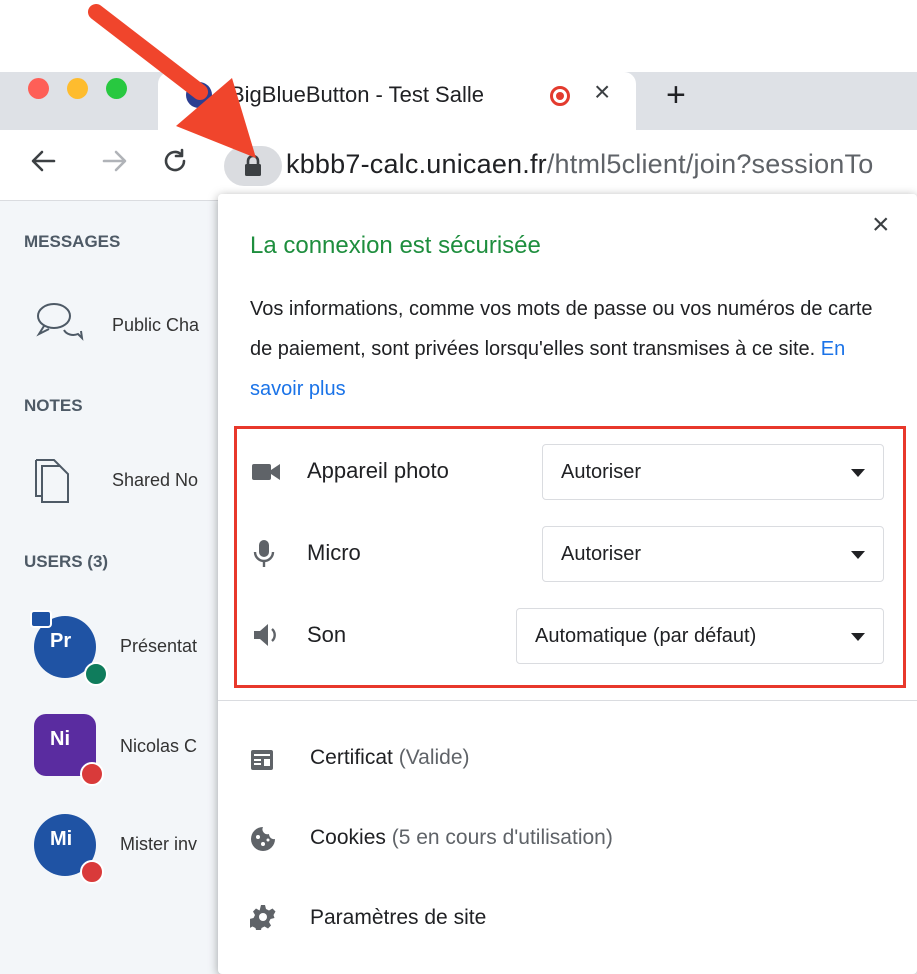 The width and height of the screenshot is (917, 974). I want to click on user-name: Nicolas C, so click(158, 746).